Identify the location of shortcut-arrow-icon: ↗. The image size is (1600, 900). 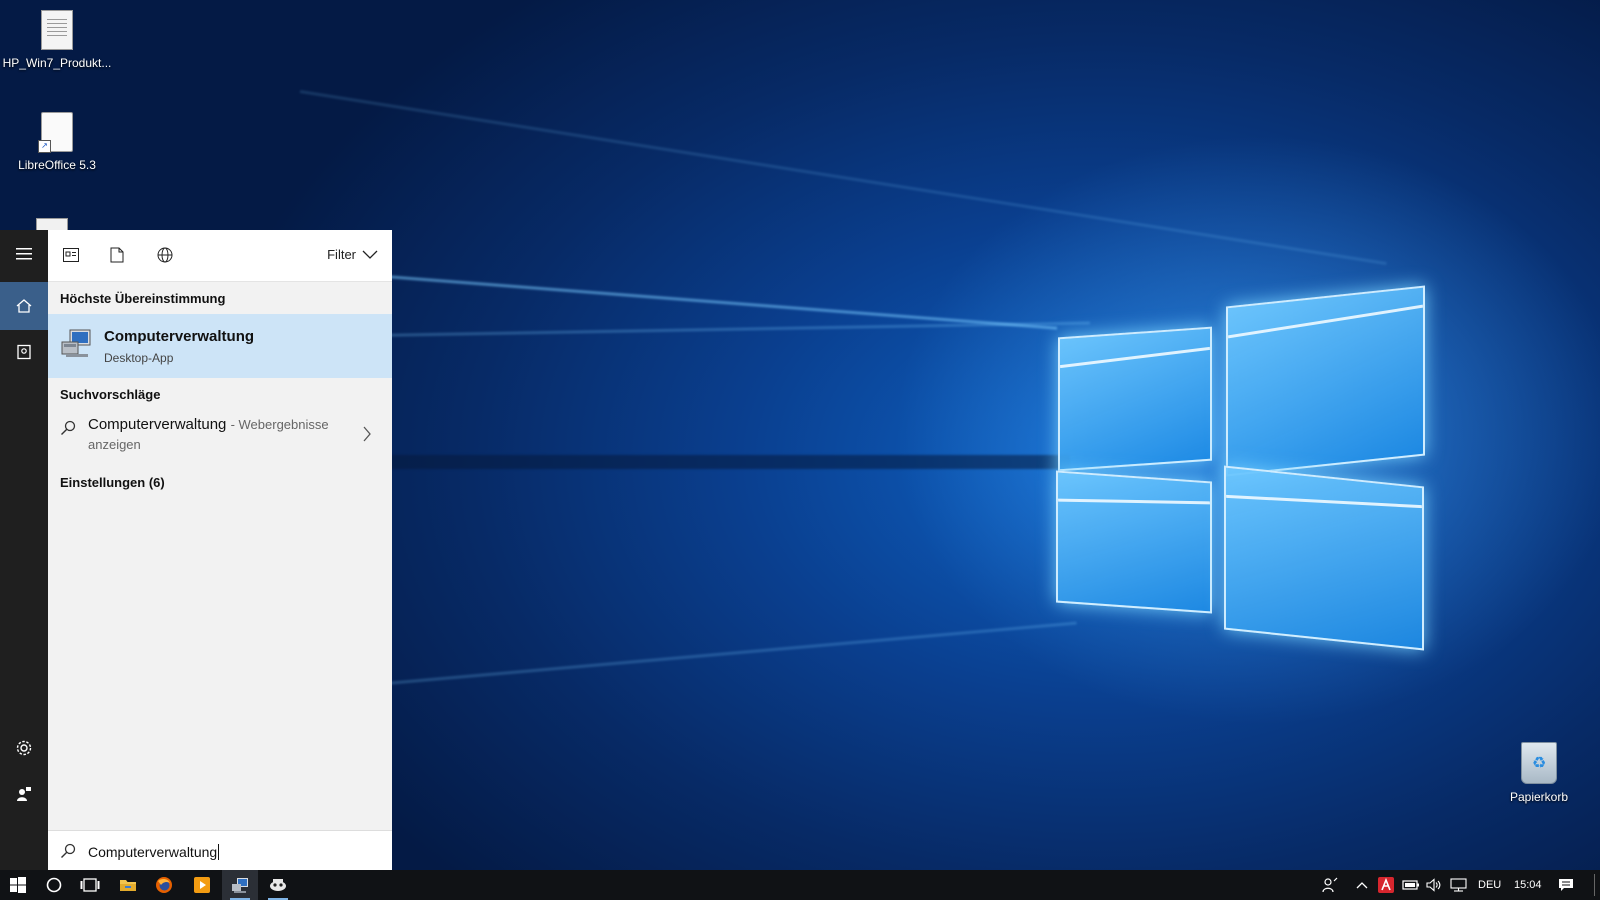
(44, 146).